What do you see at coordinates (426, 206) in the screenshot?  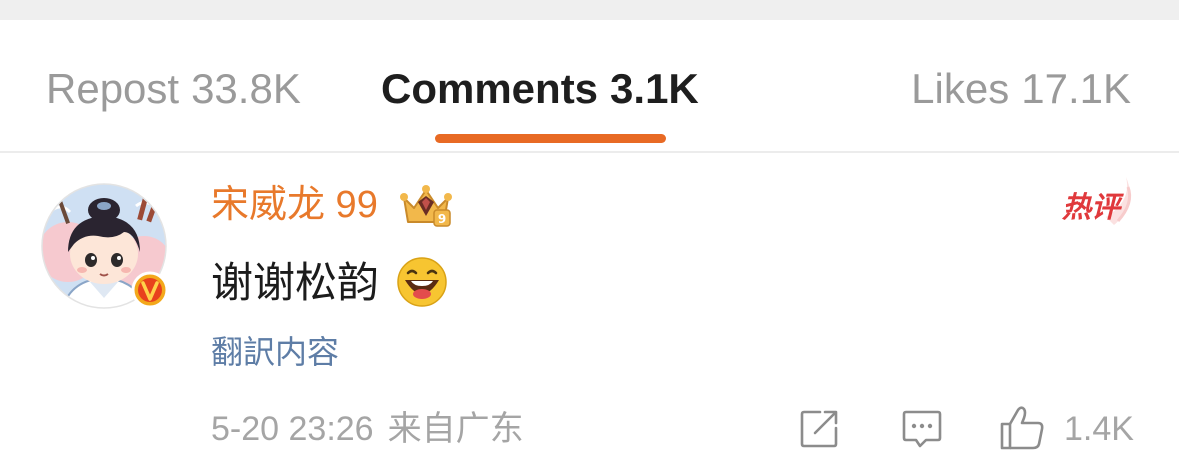 I see `crown-icon: 9` at bounding box center [426, 206].